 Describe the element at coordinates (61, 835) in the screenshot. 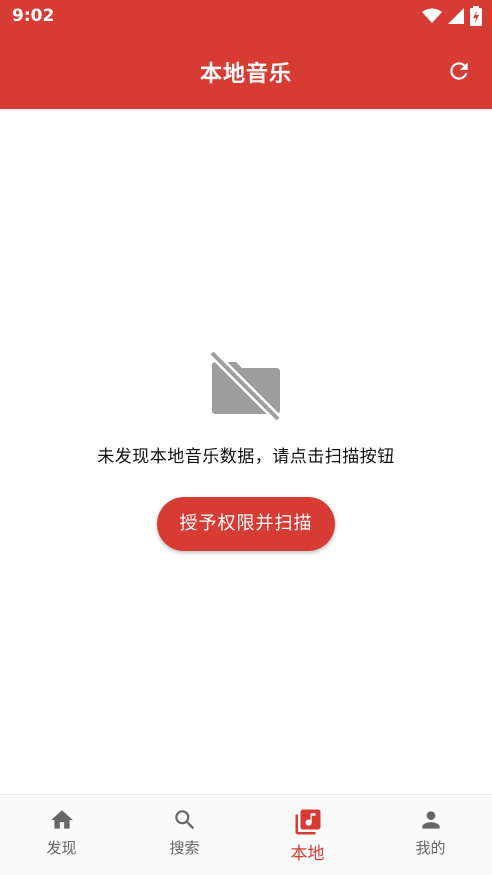

I see `nav-item-discover: 发现` at that location.